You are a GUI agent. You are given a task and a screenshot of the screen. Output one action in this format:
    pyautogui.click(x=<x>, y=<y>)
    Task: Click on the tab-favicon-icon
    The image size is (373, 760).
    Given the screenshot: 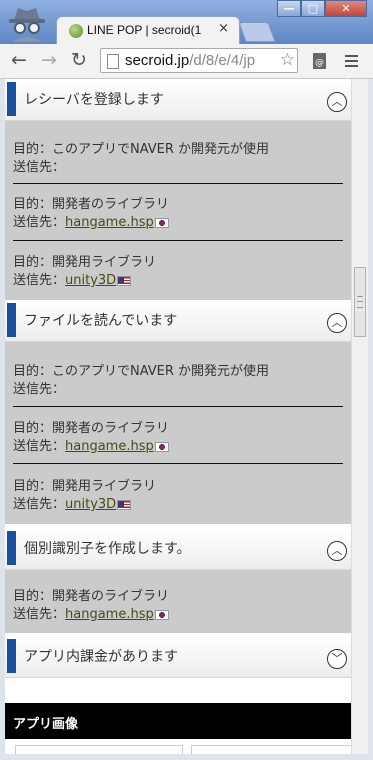 What is the action you would take?
    pyautogui.click(x=76, y=31)
    